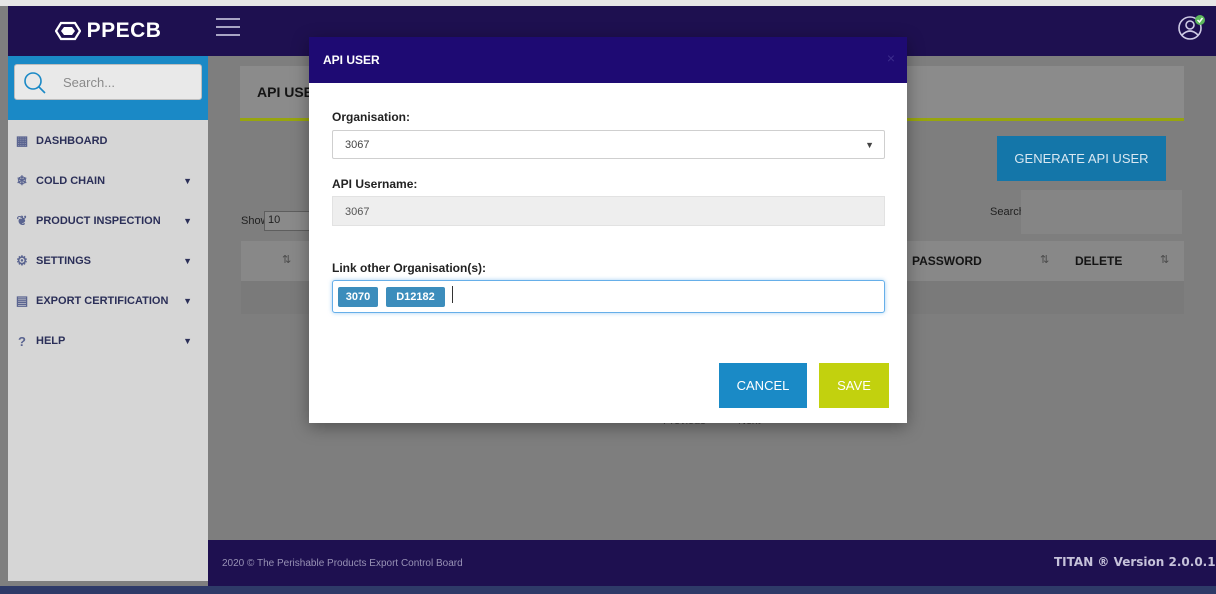  What do you see at coordinates (108, 181) in the screenshot?
I see `sidebar-item-cold-chain: ❄ COLD CHAIN ▼` at bounding box center [108, 181].